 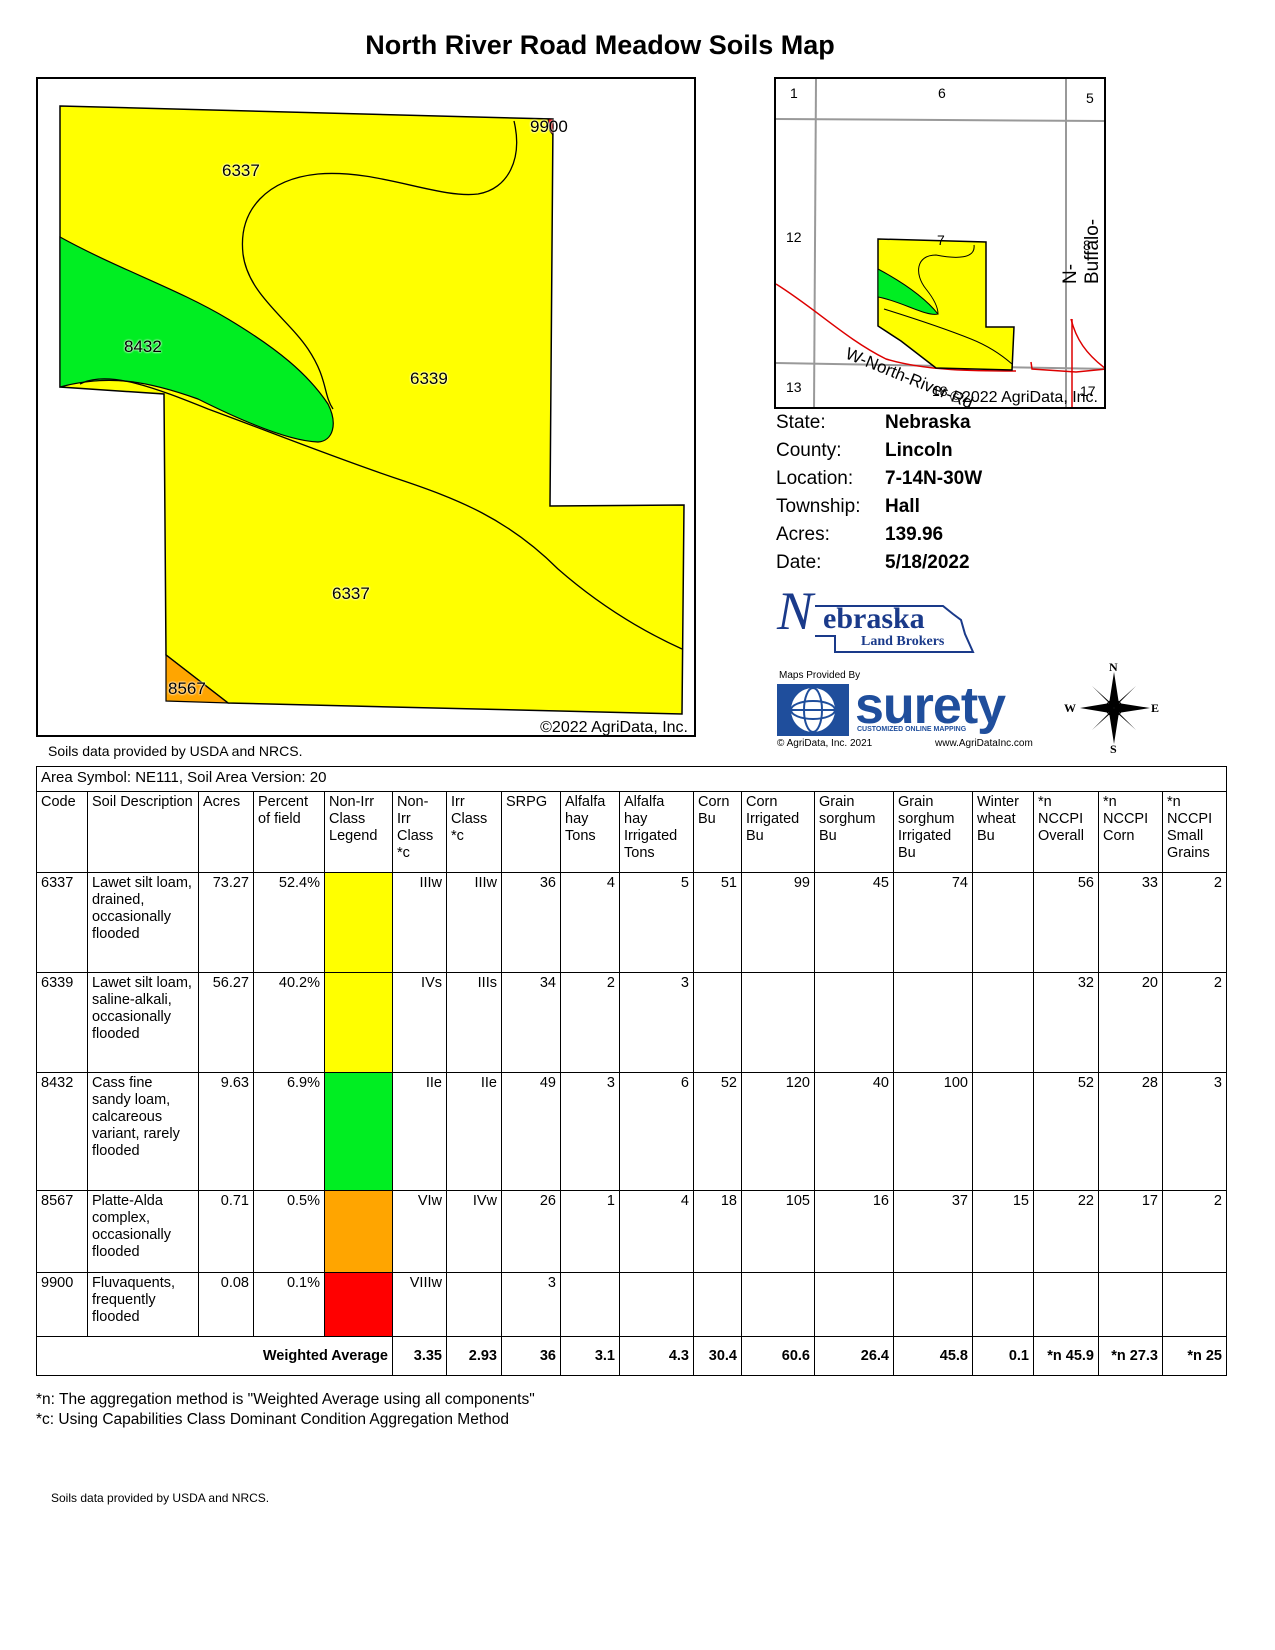 I want to click on info-row-state: State: Nebraska, so click(x=879, y=426).